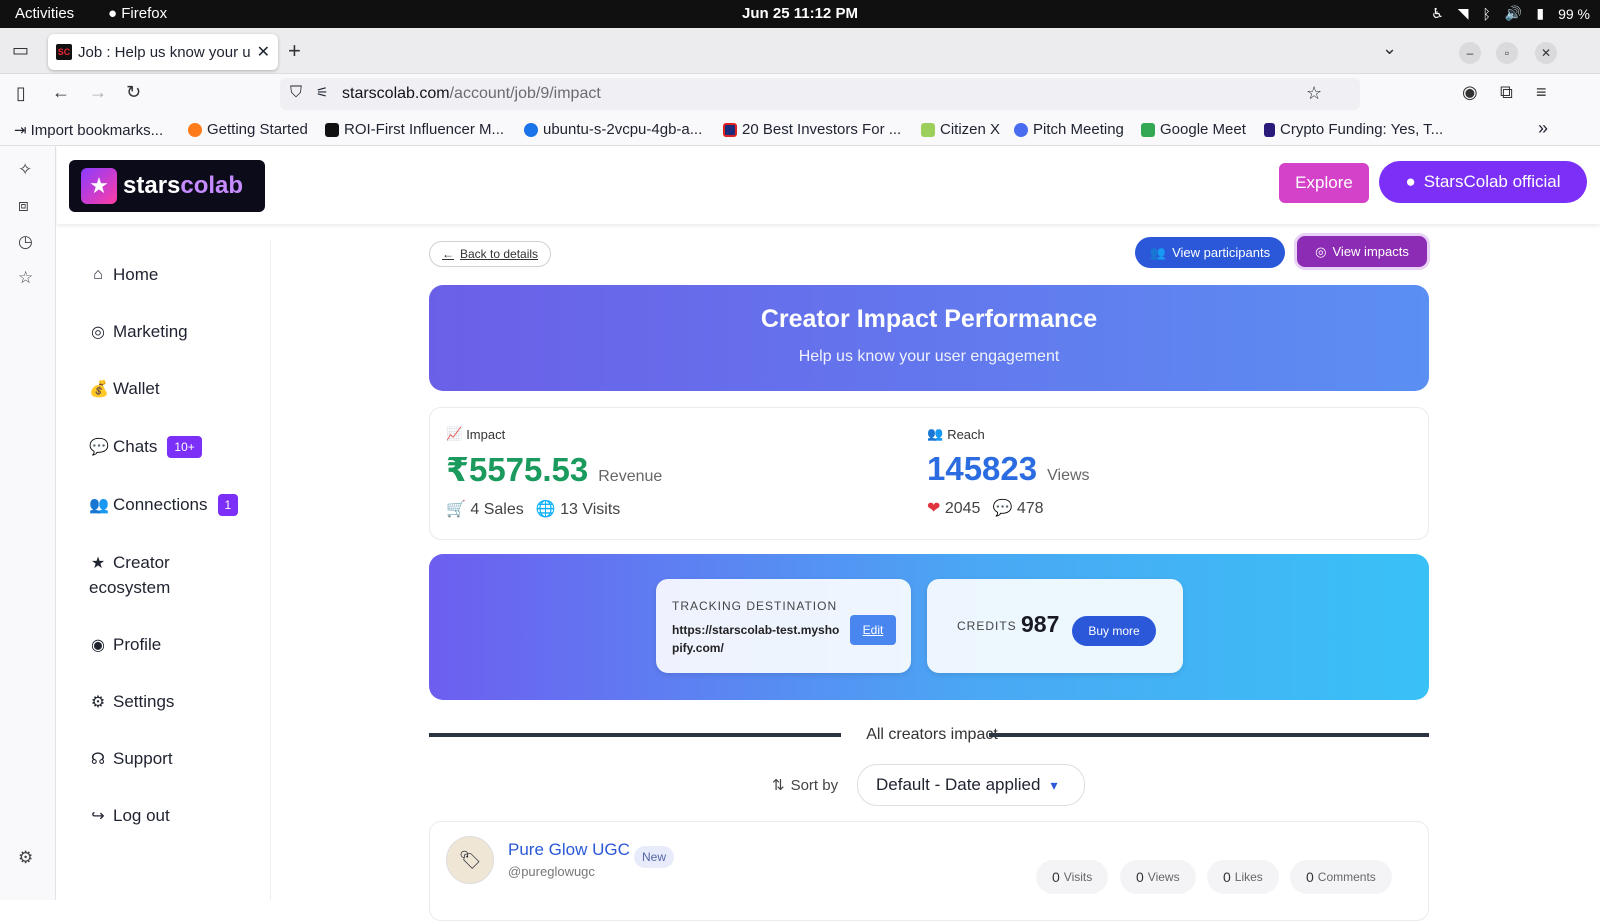 Image resolution: width=1600 pixels, height=921 pixels. I want to click on sales-count: 4 Sales, so click(497, 509).